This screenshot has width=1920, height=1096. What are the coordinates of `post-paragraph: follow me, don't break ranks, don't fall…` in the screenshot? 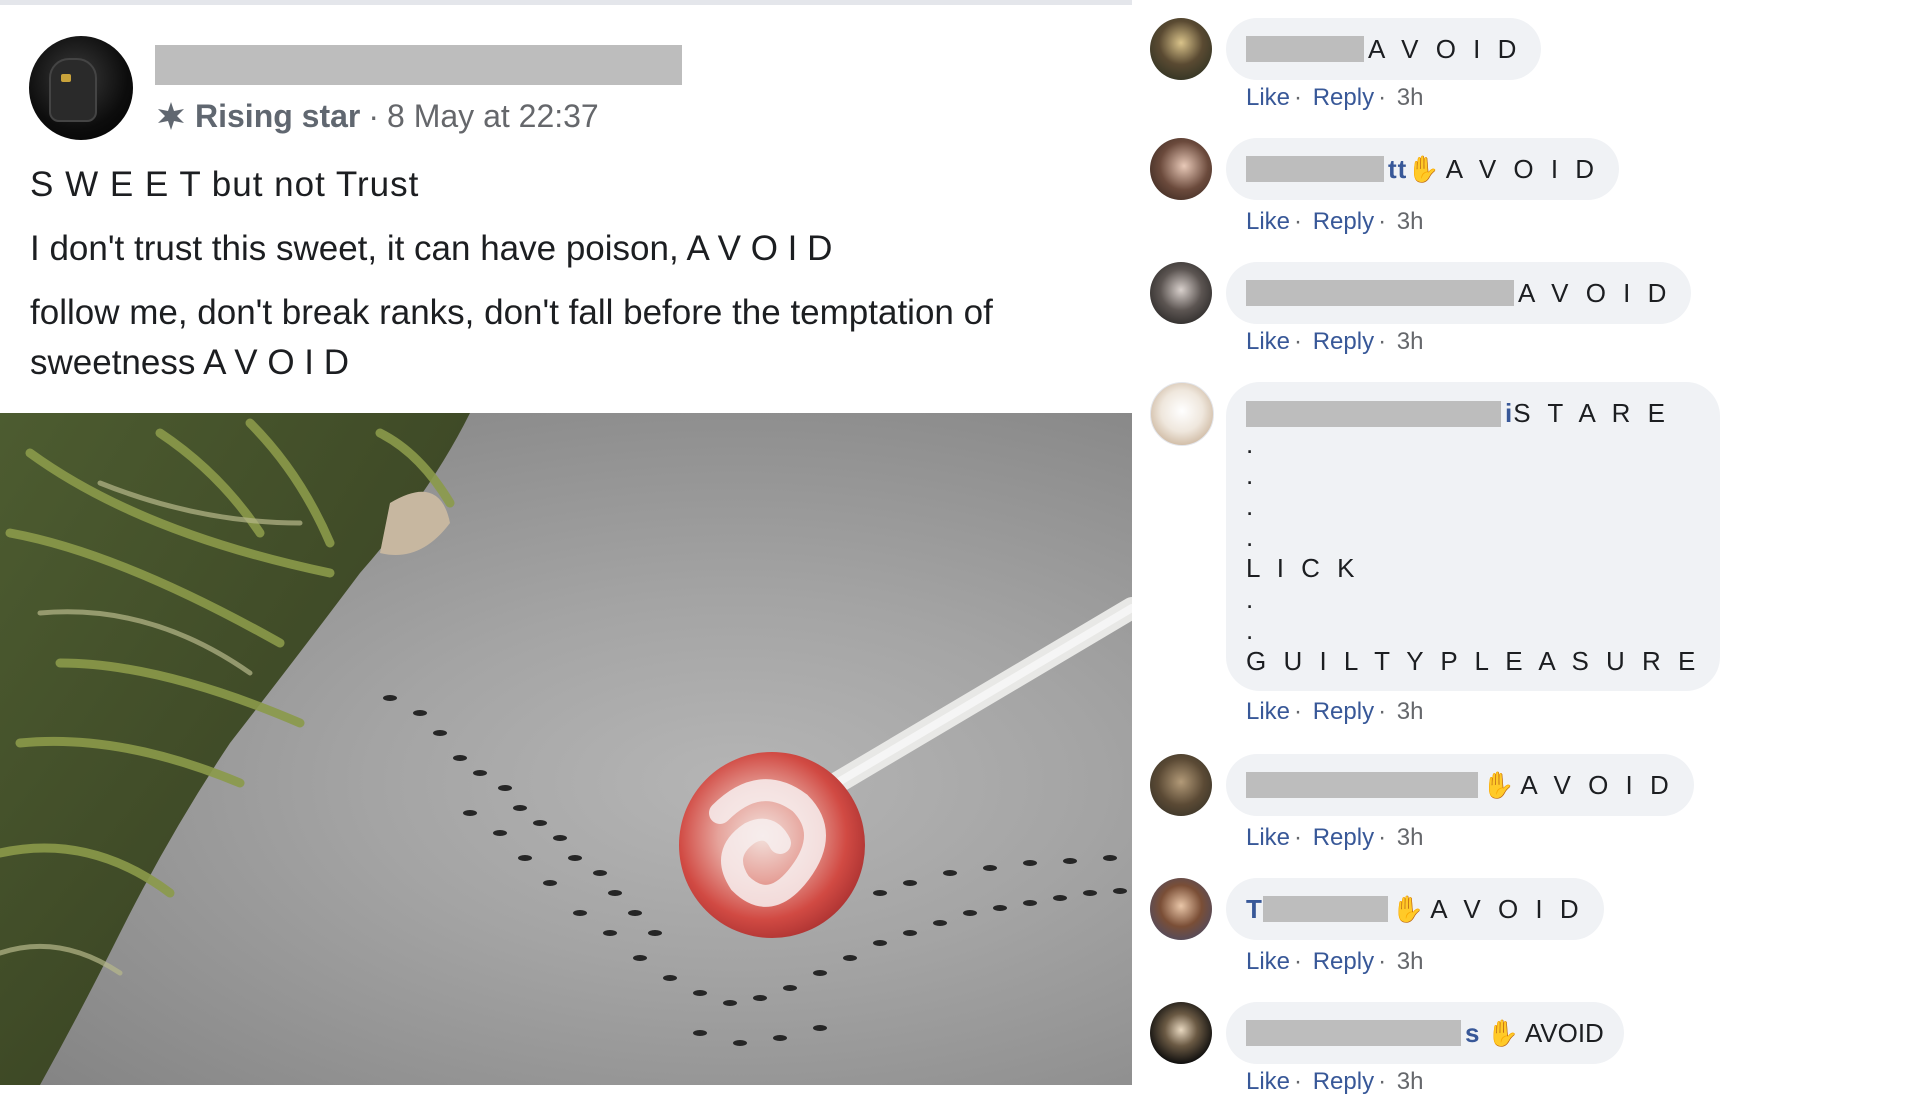 It's located at (511, 337).